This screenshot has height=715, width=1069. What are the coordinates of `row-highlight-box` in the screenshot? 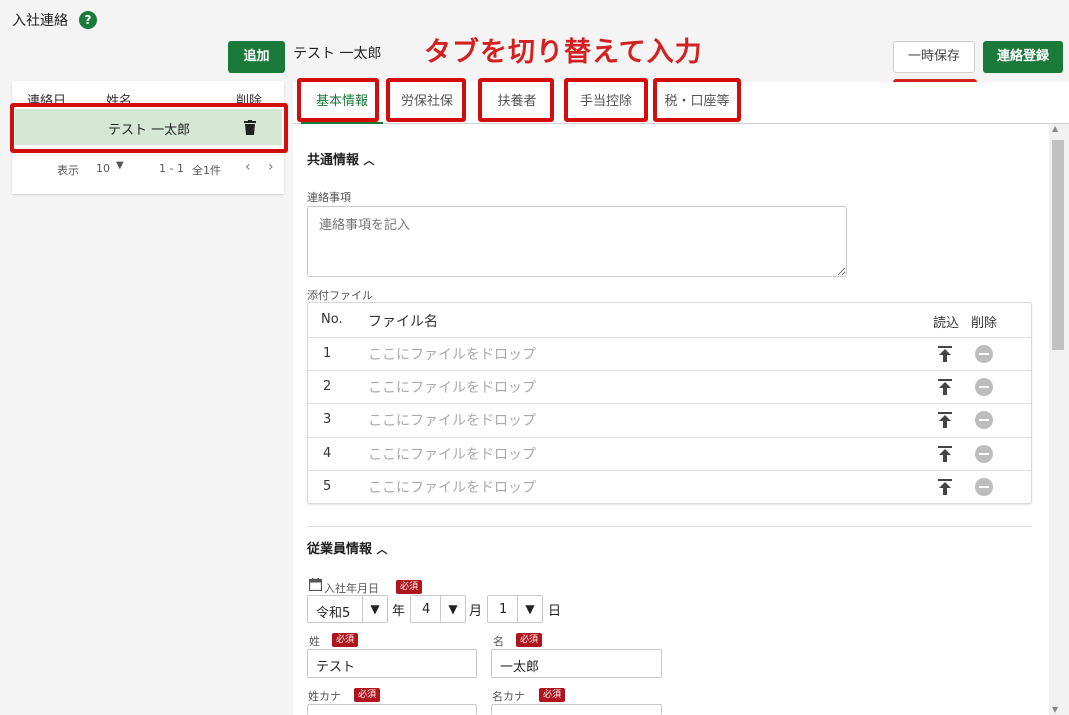 It's located at (149, 128).